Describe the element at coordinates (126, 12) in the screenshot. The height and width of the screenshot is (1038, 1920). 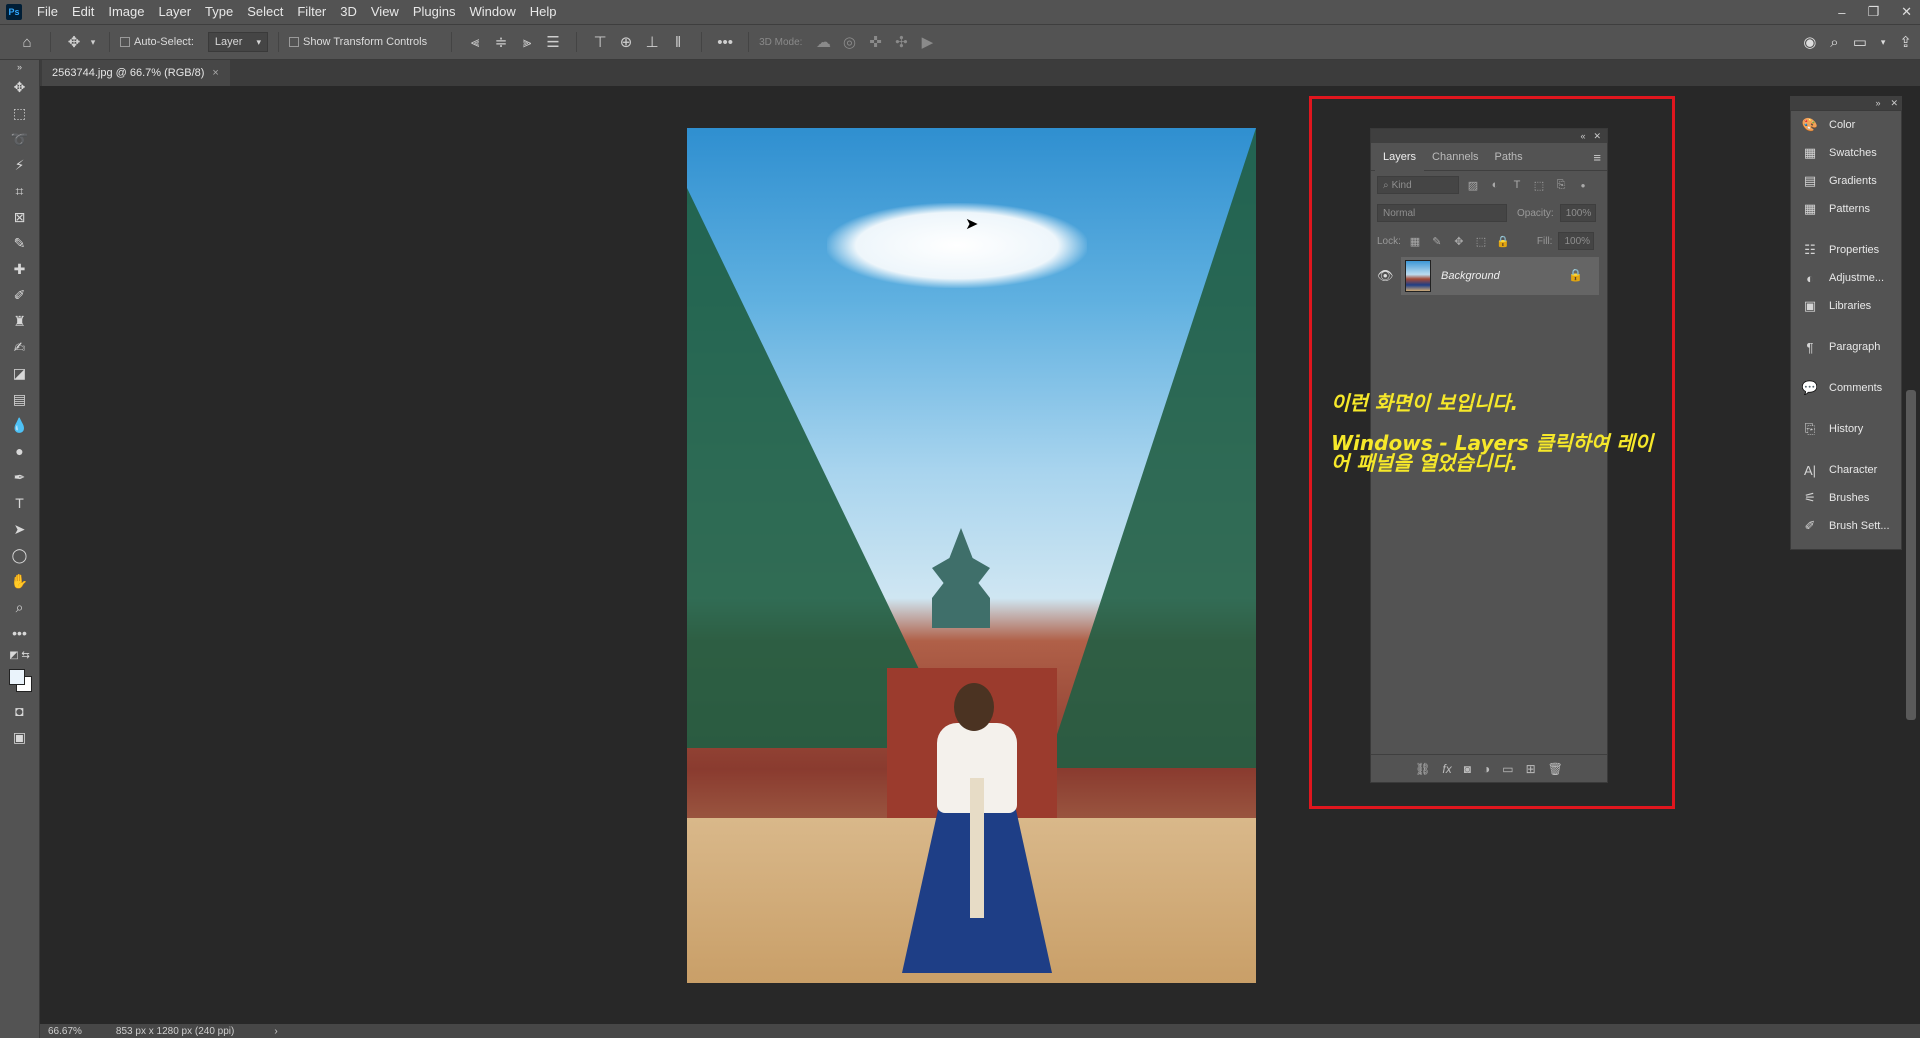
I see `menu-image: Image` at that location.